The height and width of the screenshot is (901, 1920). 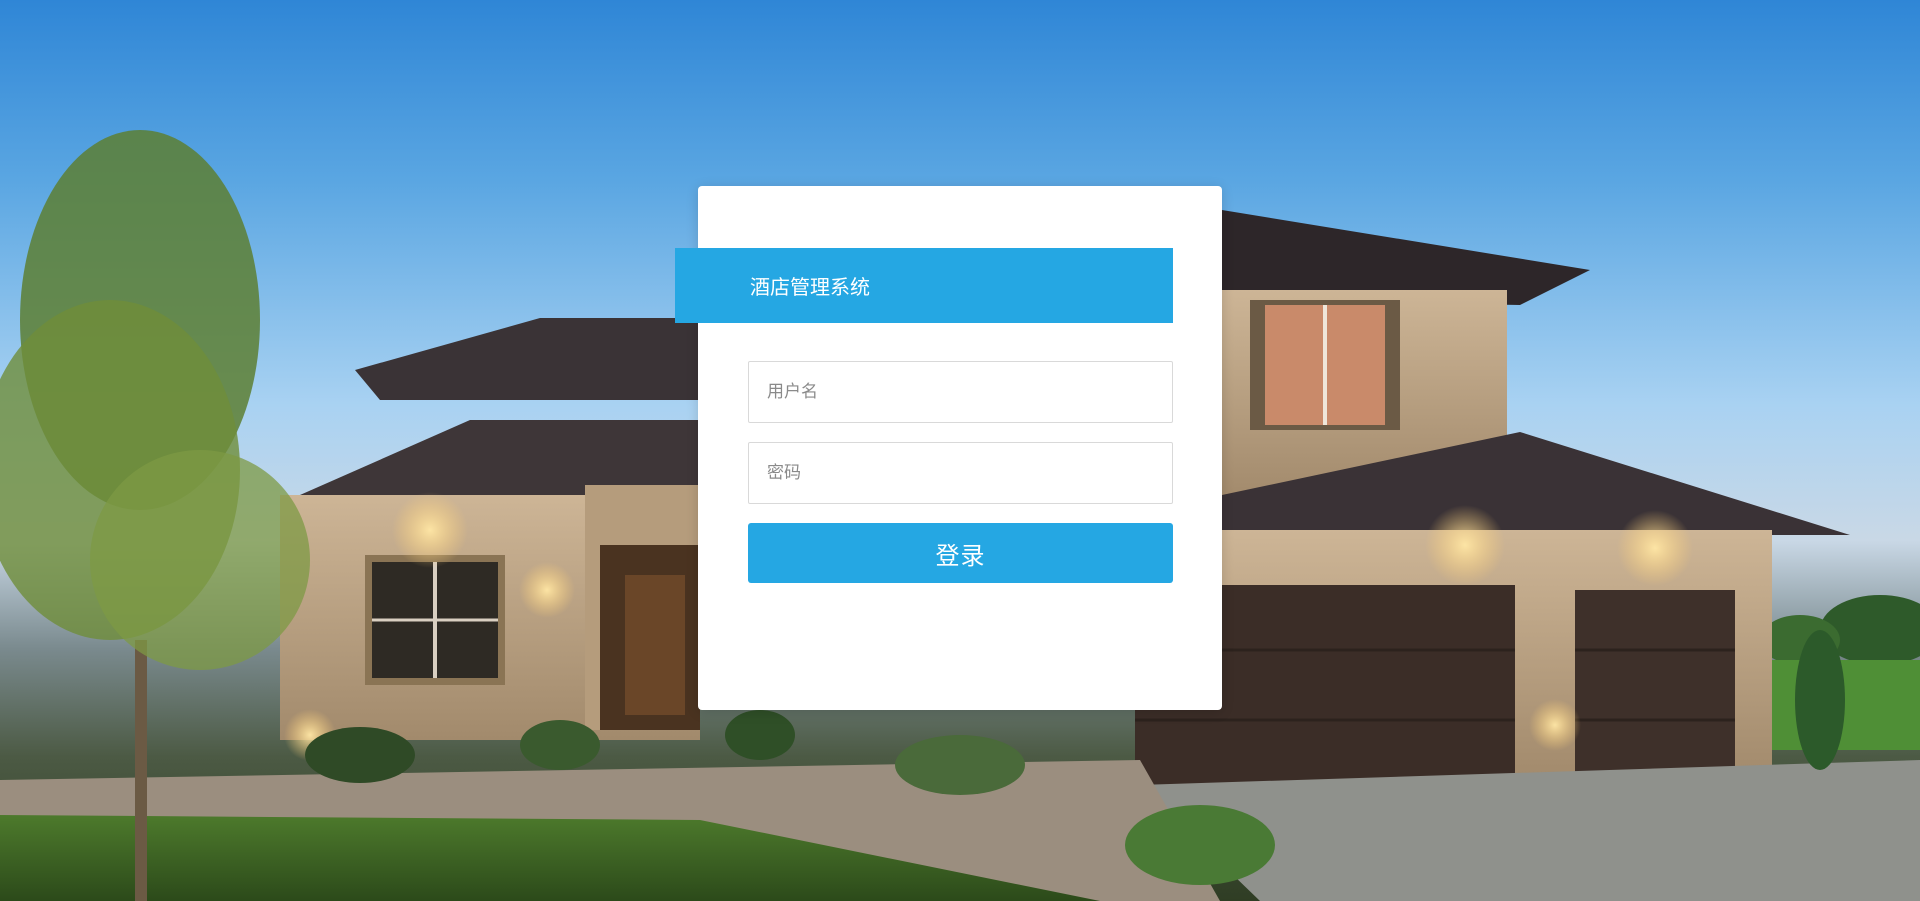 I want to click on system-title: 酒店管理系统, so click(x=810, y=287).